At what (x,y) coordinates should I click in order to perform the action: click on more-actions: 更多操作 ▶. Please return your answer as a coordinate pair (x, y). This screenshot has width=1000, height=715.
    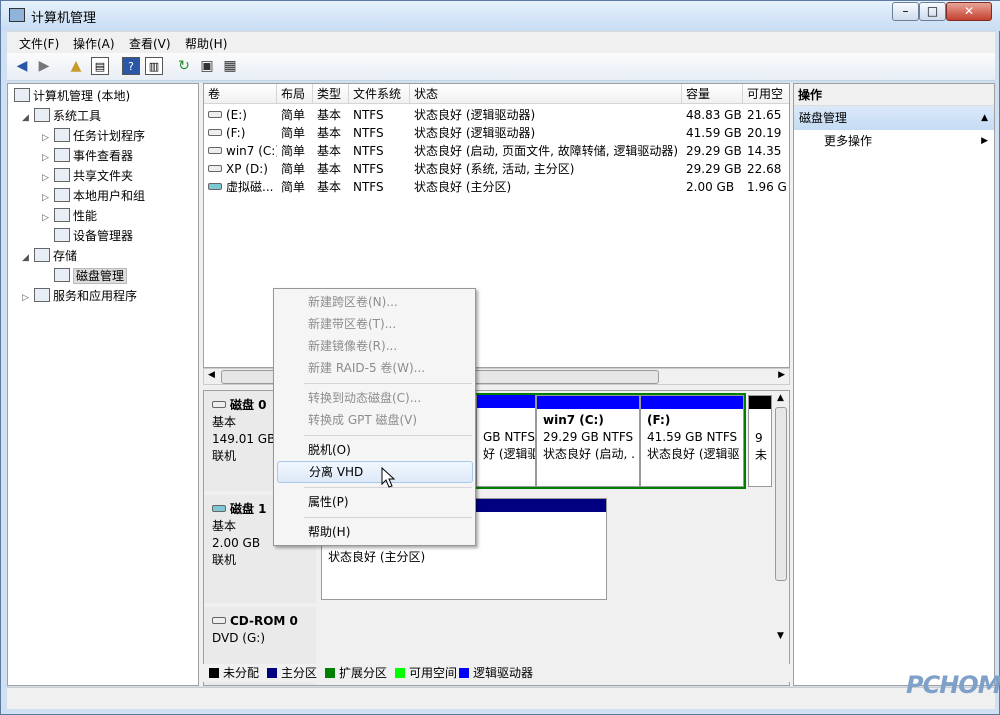
    Looking at the image, I should click on (894, 141).